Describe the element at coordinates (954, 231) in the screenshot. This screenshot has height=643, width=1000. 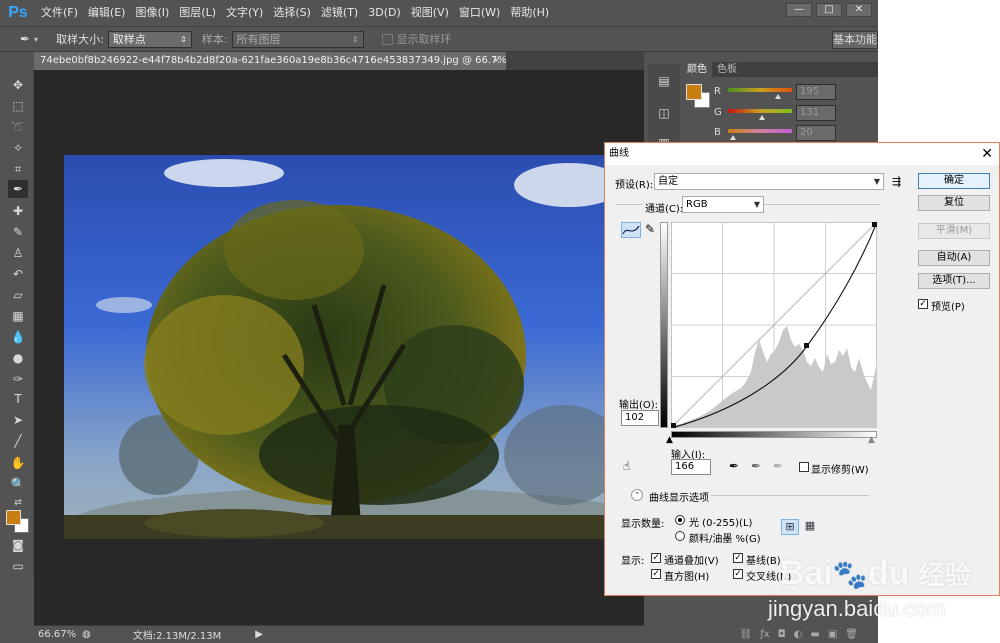
I see `smooth-button: 平滑(M)` at that location.